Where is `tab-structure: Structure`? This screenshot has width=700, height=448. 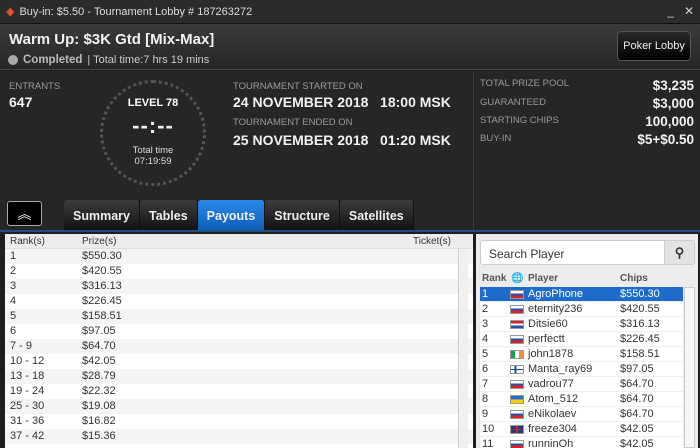
tab-structure: Structure is located at coordinates (302, 215).